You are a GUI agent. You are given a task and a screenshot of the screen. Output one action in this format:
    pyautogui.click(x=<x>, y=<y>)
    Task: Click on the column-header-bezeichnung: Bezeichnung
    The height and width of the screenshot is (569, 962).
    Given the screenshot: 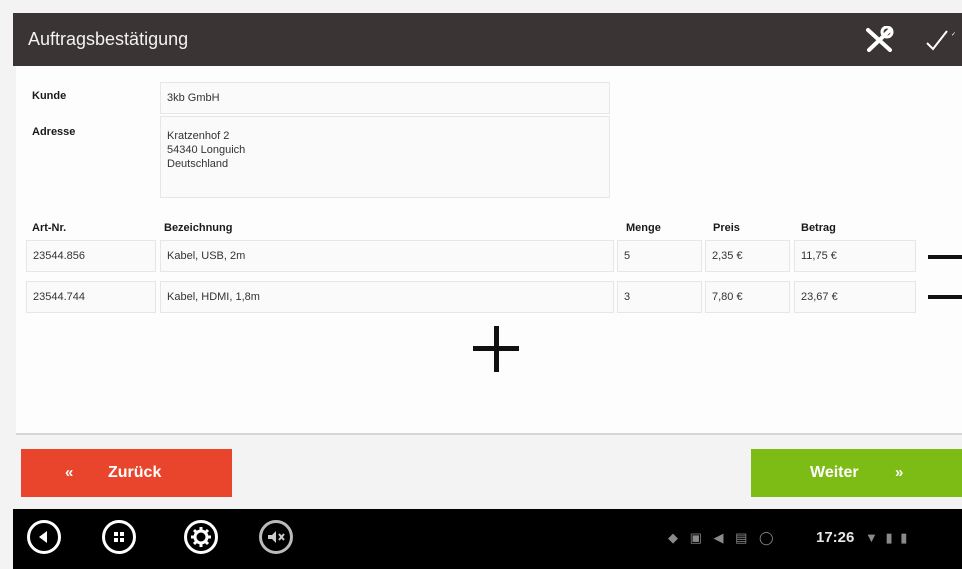 What is the action you would take?
    pyautogui.click(x=198, y=228)
    